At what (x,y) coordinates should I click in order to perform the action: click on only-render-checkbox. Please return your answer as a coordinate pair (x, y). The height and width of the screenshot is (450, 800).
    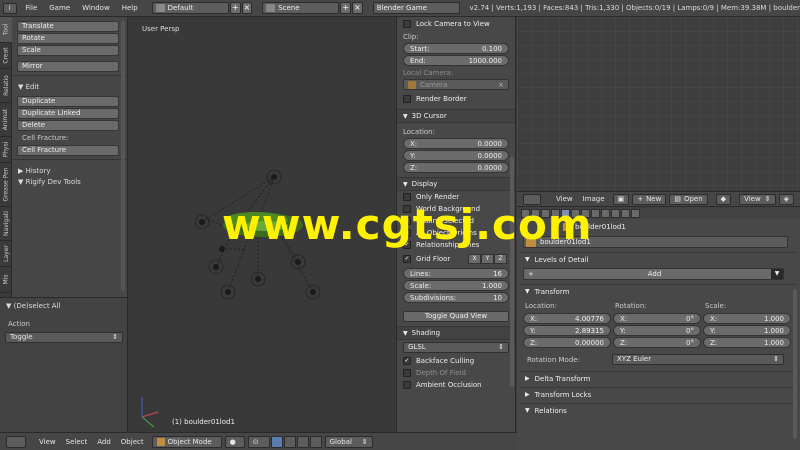
    Looking at the image, I should click on (407, 197).